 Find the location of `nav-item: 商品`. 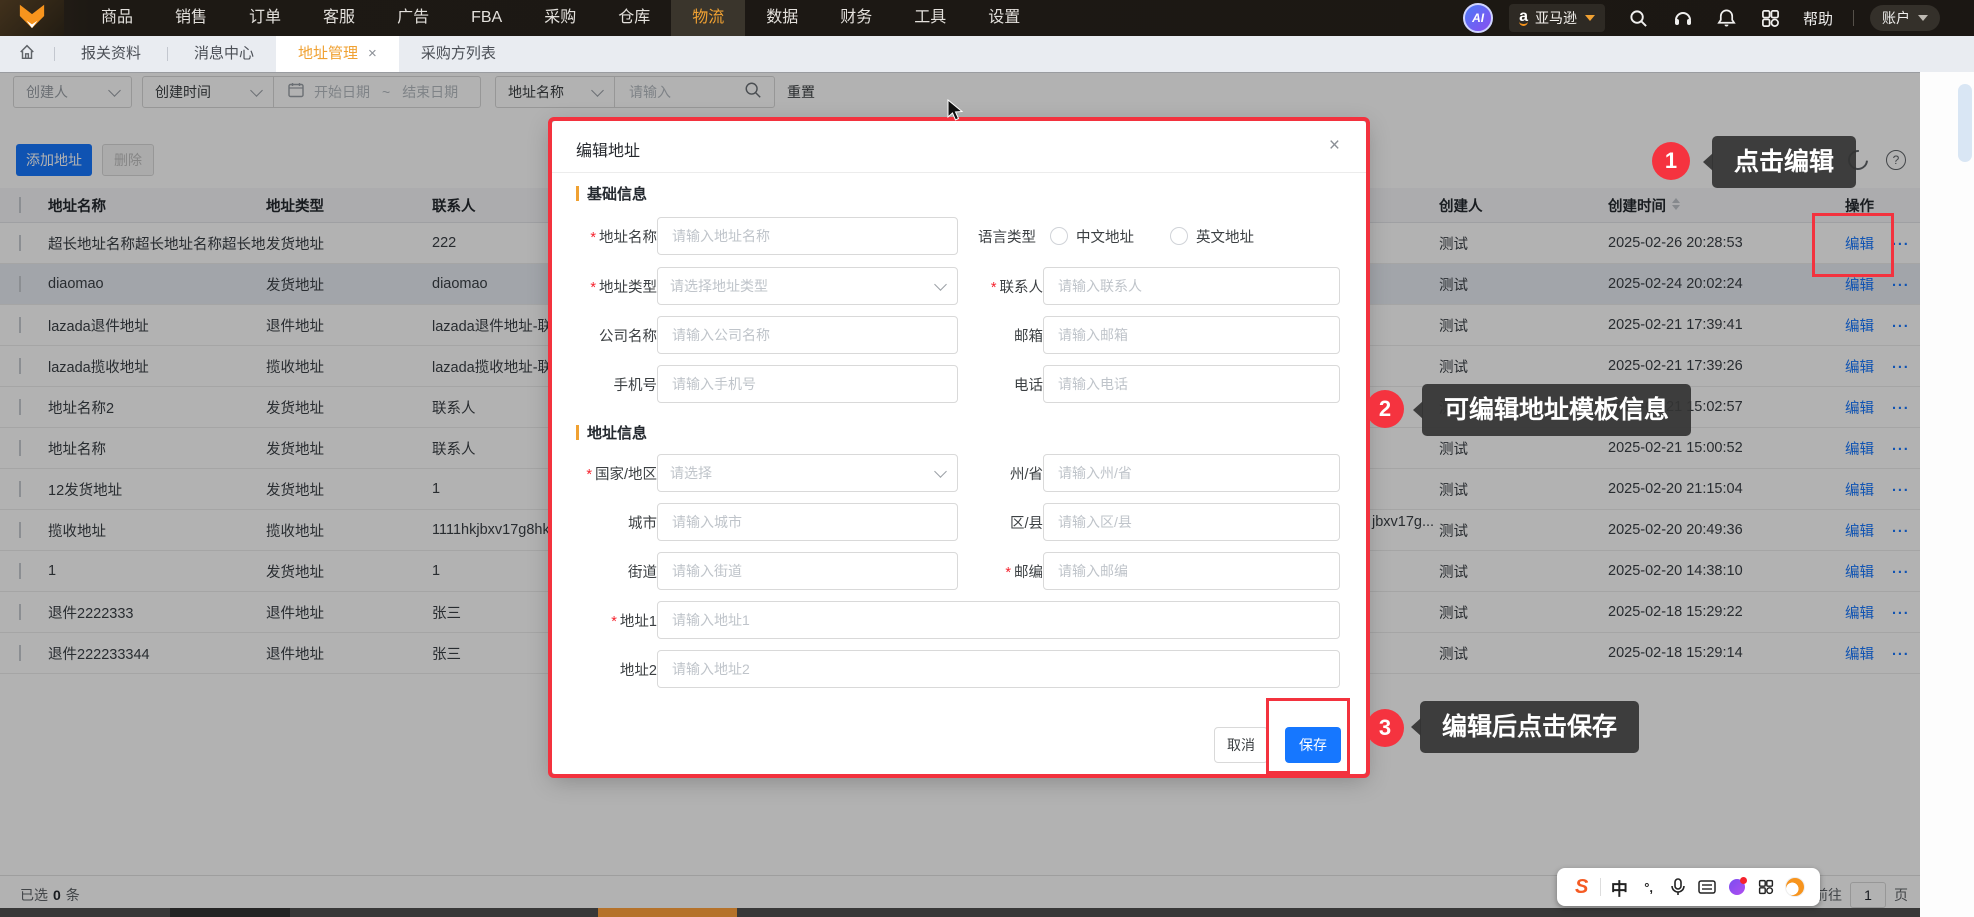

nav-item: 商品 is located at coordinates (117, 18).